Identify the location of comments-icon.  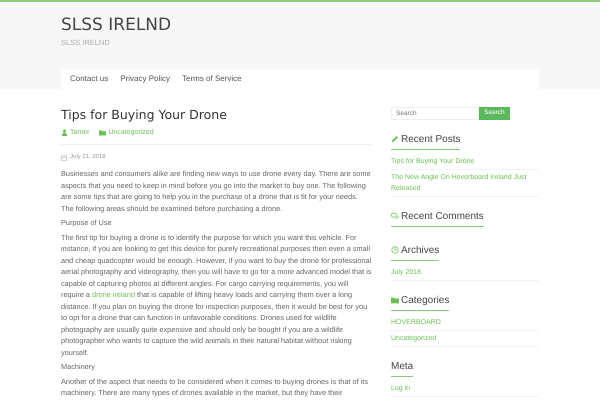
(395, 216).